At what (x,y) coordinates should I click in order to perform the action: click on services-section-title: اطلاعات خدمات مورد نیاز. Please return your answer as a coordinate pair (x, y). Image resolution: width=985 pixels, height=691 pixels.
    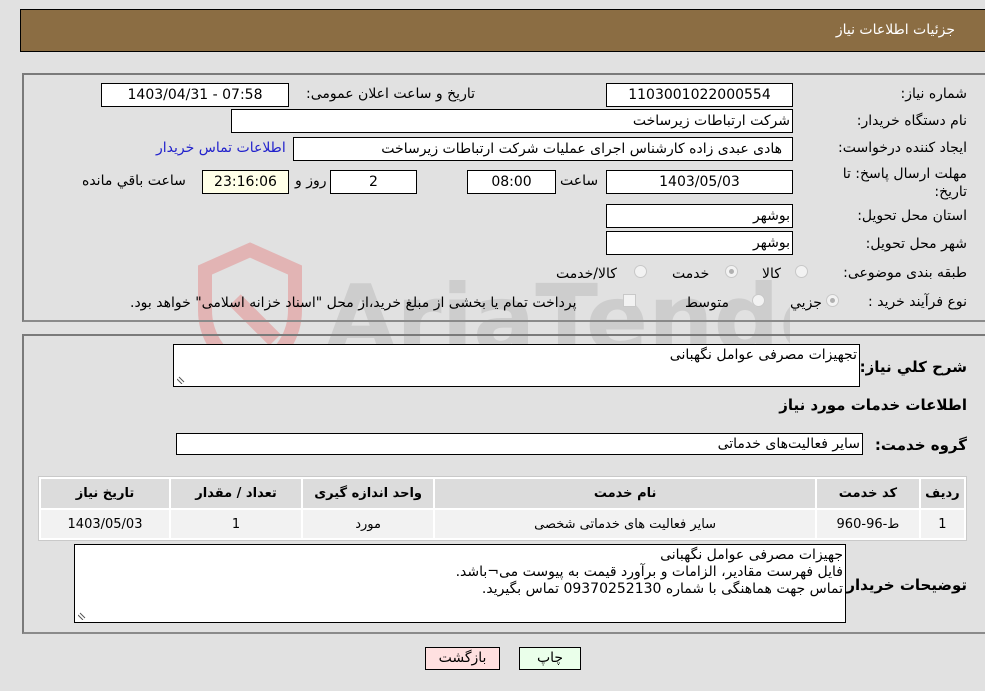
    Looking at the image, I should click on (873, 405).